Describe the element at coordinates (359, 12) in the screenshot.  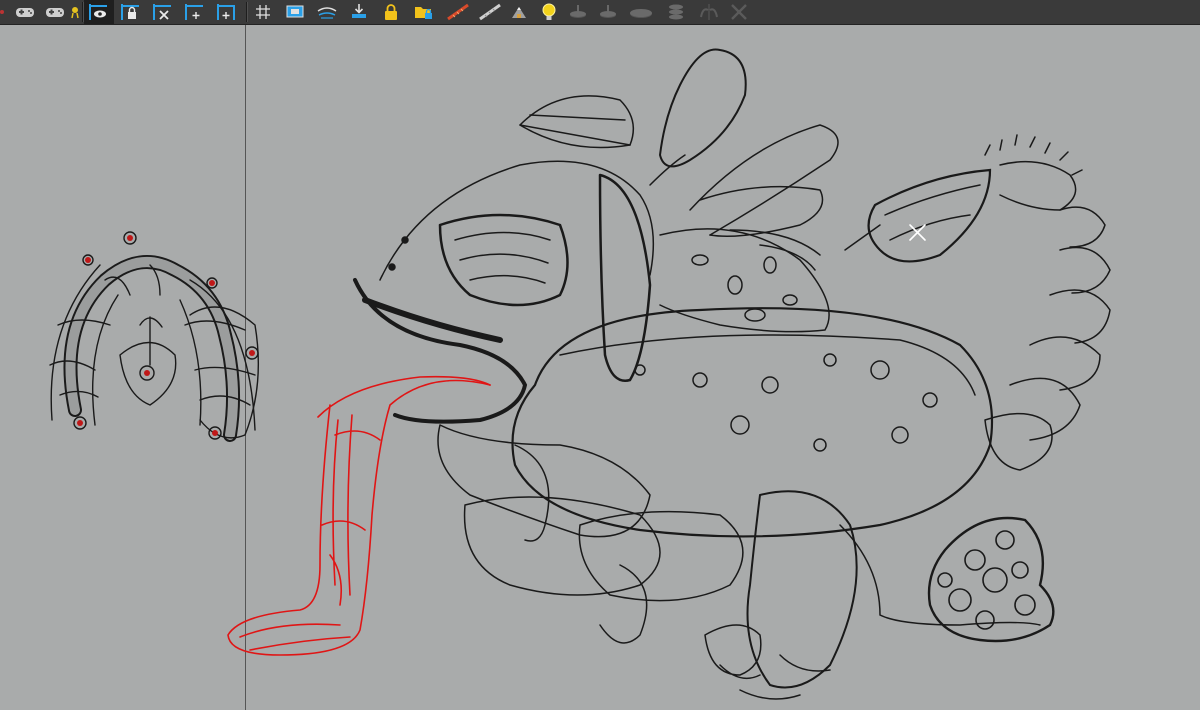
I see `import-icon` at that location.